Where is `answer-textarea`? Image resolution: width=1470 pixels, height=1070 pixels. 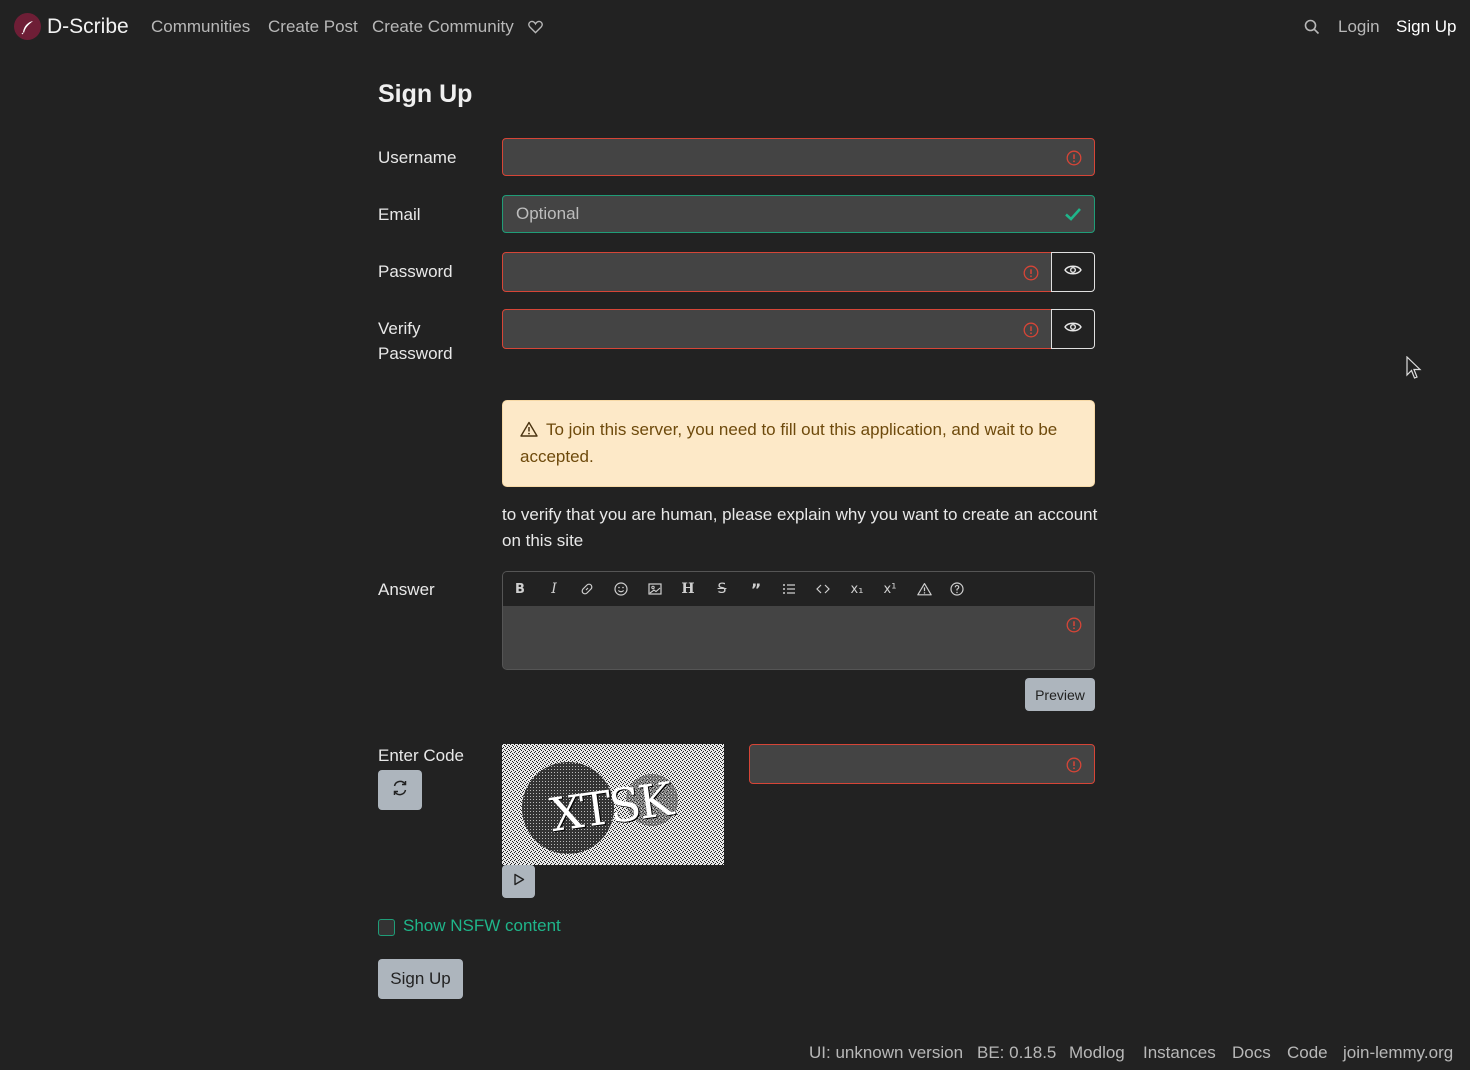 answer-textarea is located at coordinates (798, 637).